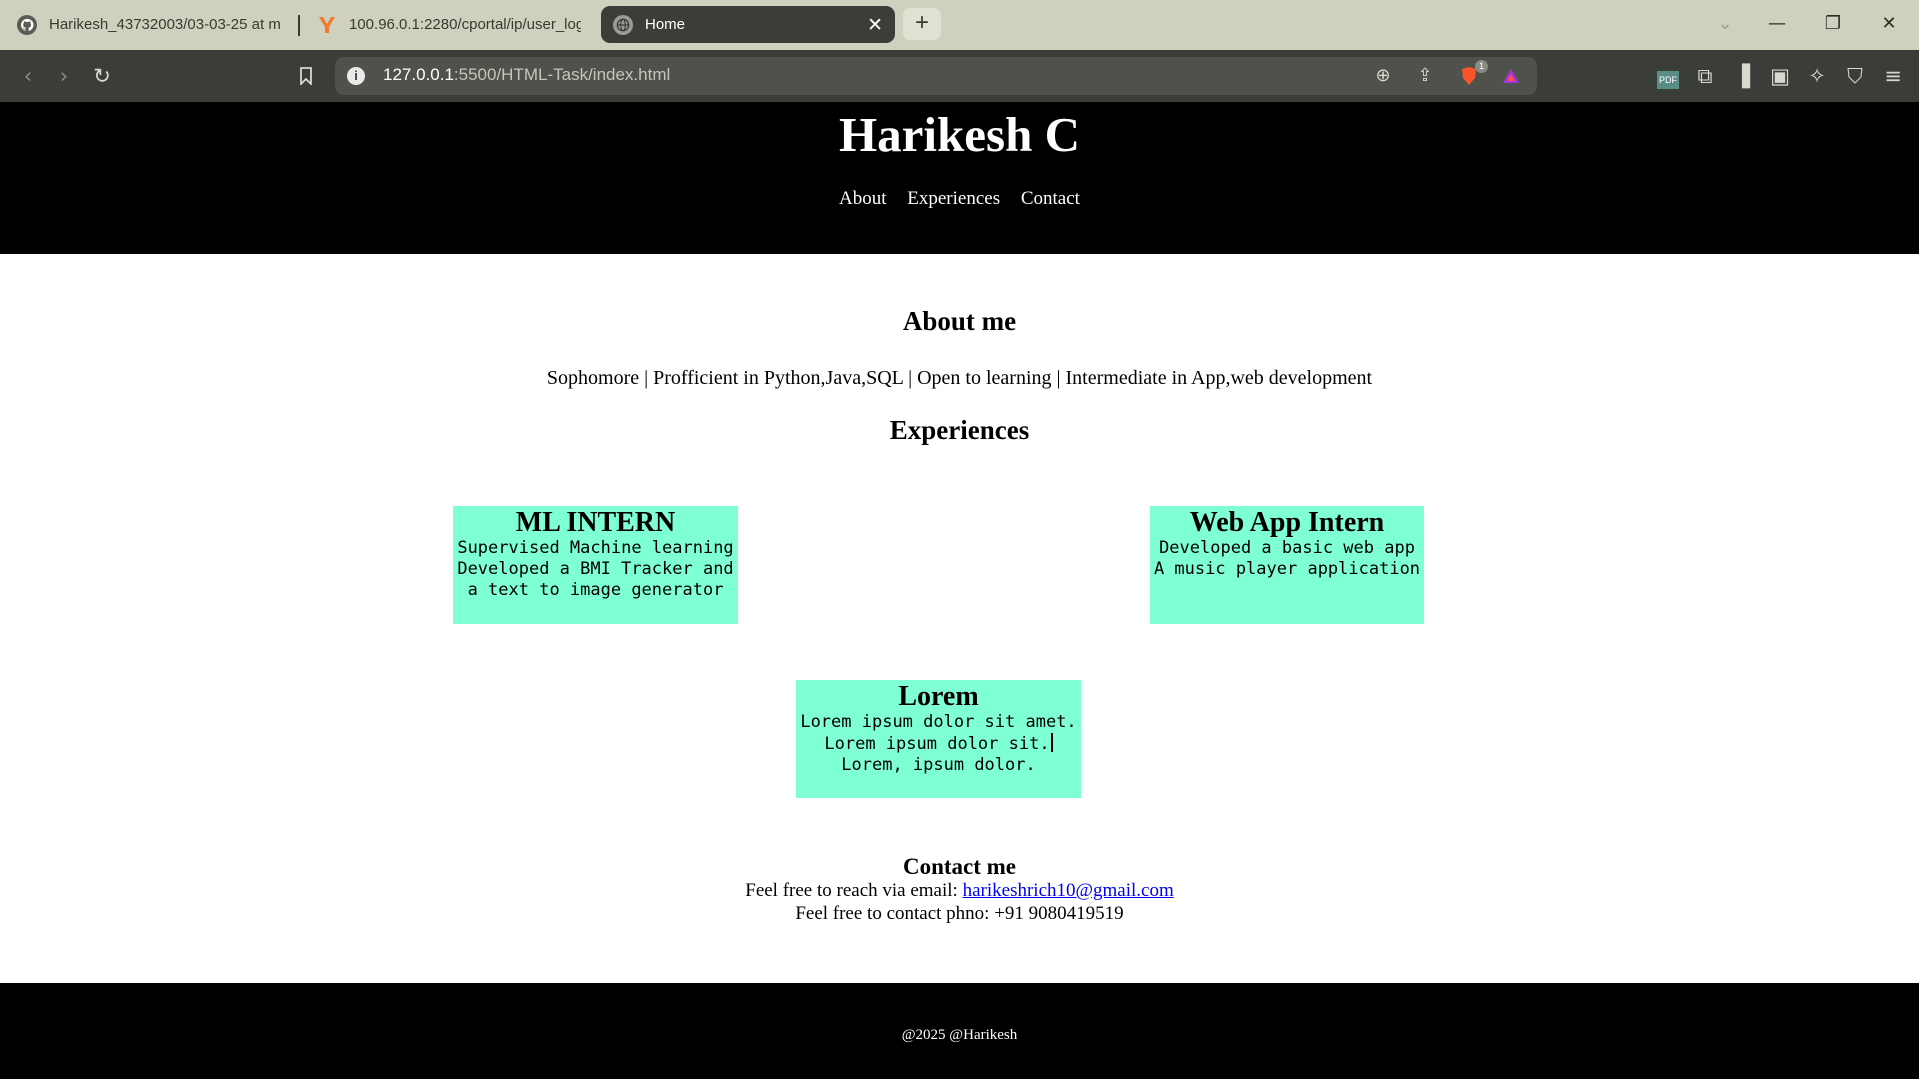  What do you see at coordinates (959, 321) in the screenshot?
I see `about-heading: About me` at bounding box center [959, 321].